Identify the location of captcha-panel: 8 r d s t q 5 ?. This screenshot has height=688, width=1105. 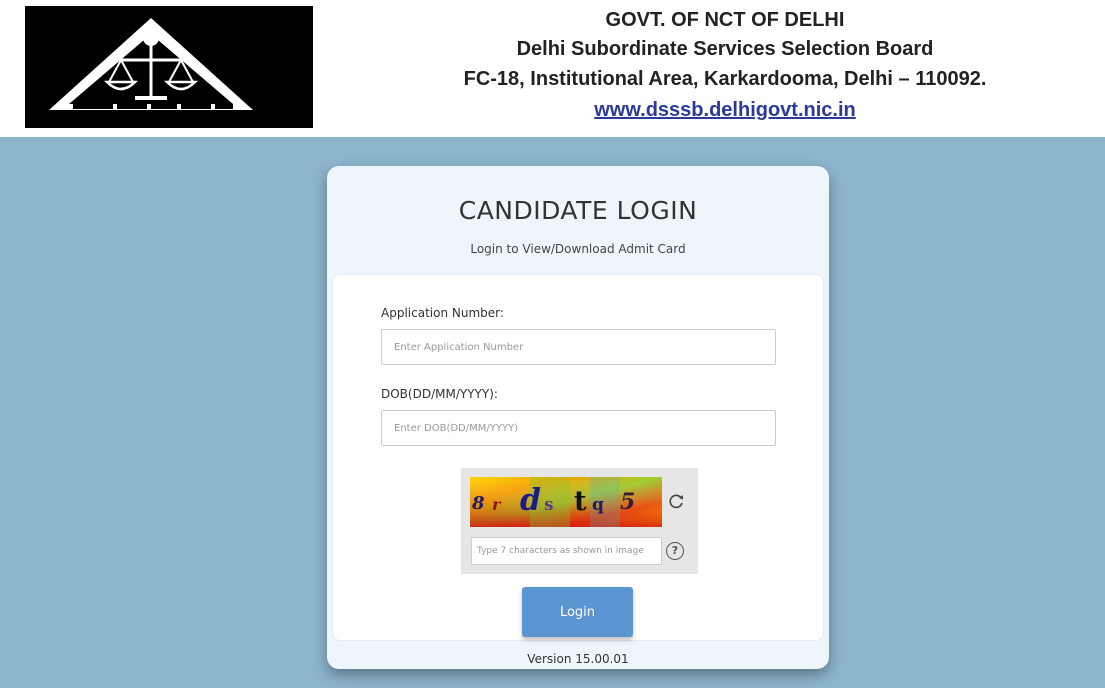
(579, 521).